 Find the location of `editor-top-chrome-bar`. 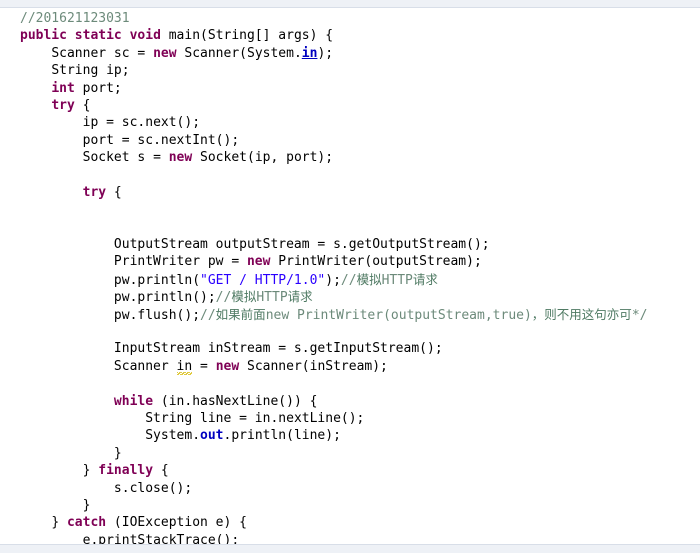

editor-top-chrome-bar is located at coordinates (350, 4).